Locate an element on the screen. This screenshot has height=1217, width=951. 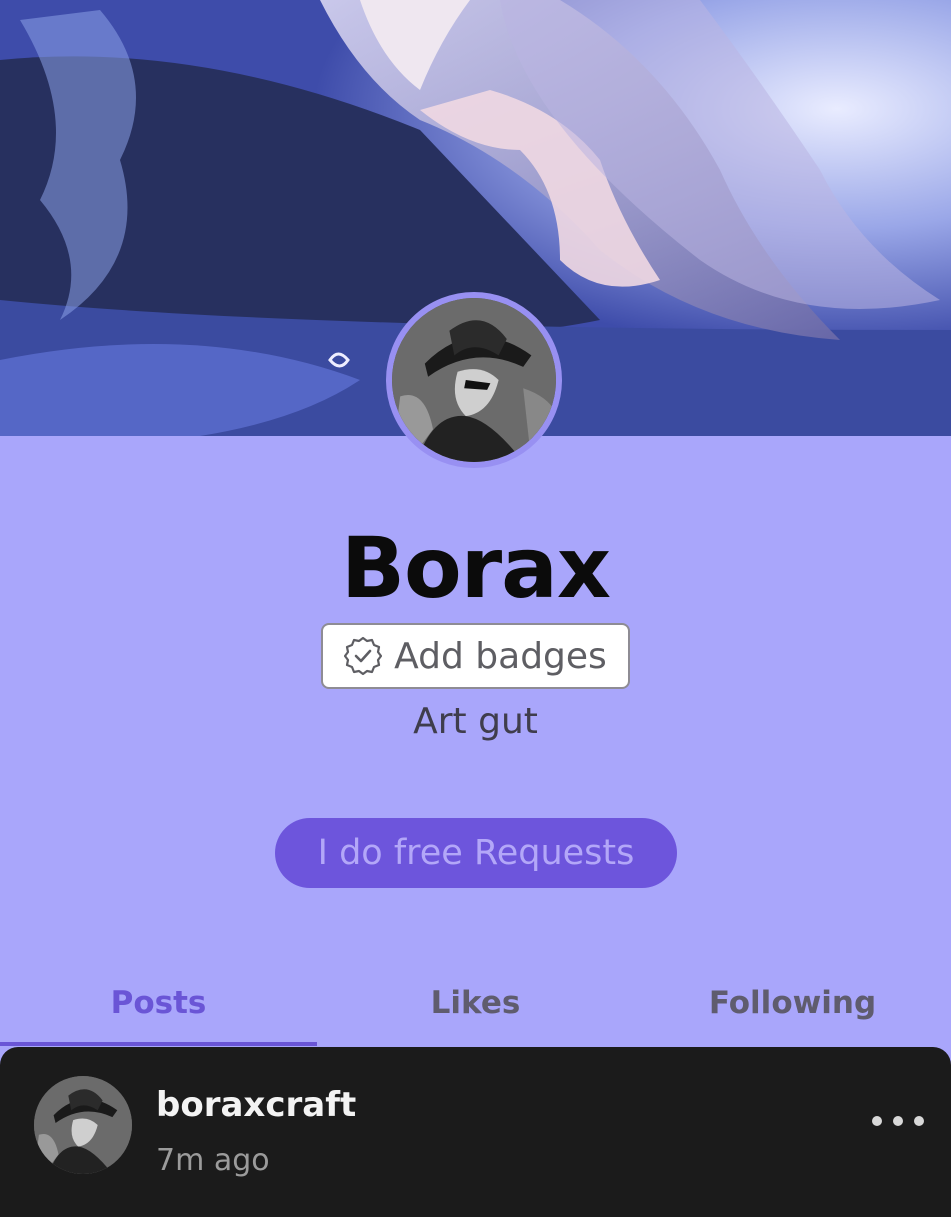
post-username: boraxcraft is located at coordinates (256, 1105).